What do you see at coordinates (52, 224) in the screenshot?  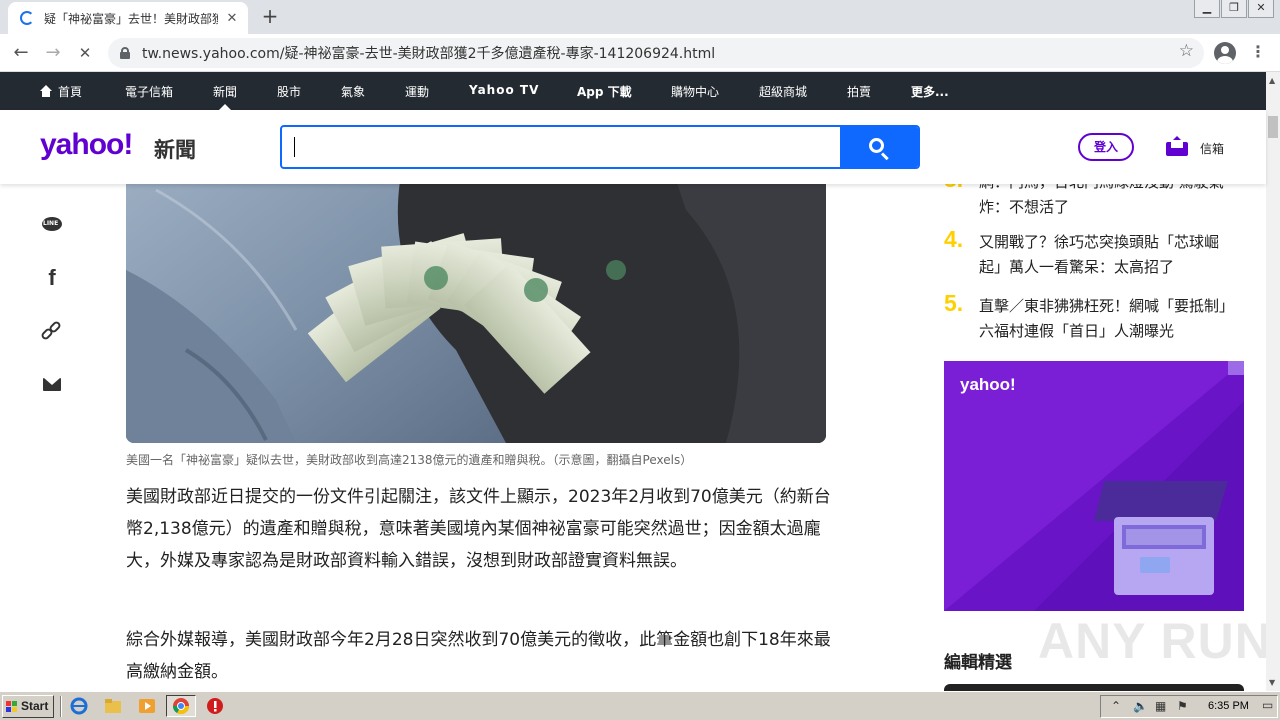 I see `line-share-icon: LINE` at bounding box center [52, 224].